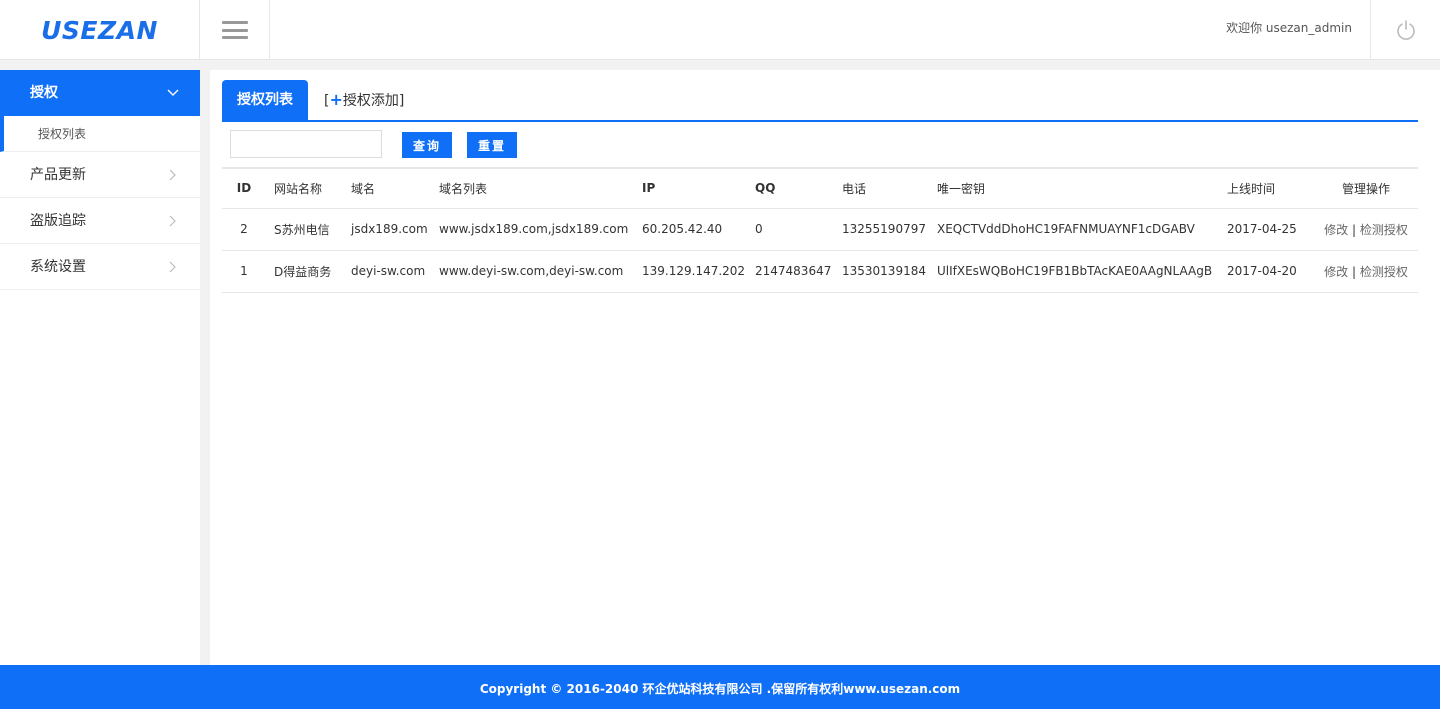 The height and width of the screenshot is (709, 1440). What do you see at coordinates (1074, 271) in the screenshot?
I see `cell-key: UlIfXEsWQBoHC19FB1BbTAcKAE0AAgNLAAgB` at bounding box center [1074, 271].